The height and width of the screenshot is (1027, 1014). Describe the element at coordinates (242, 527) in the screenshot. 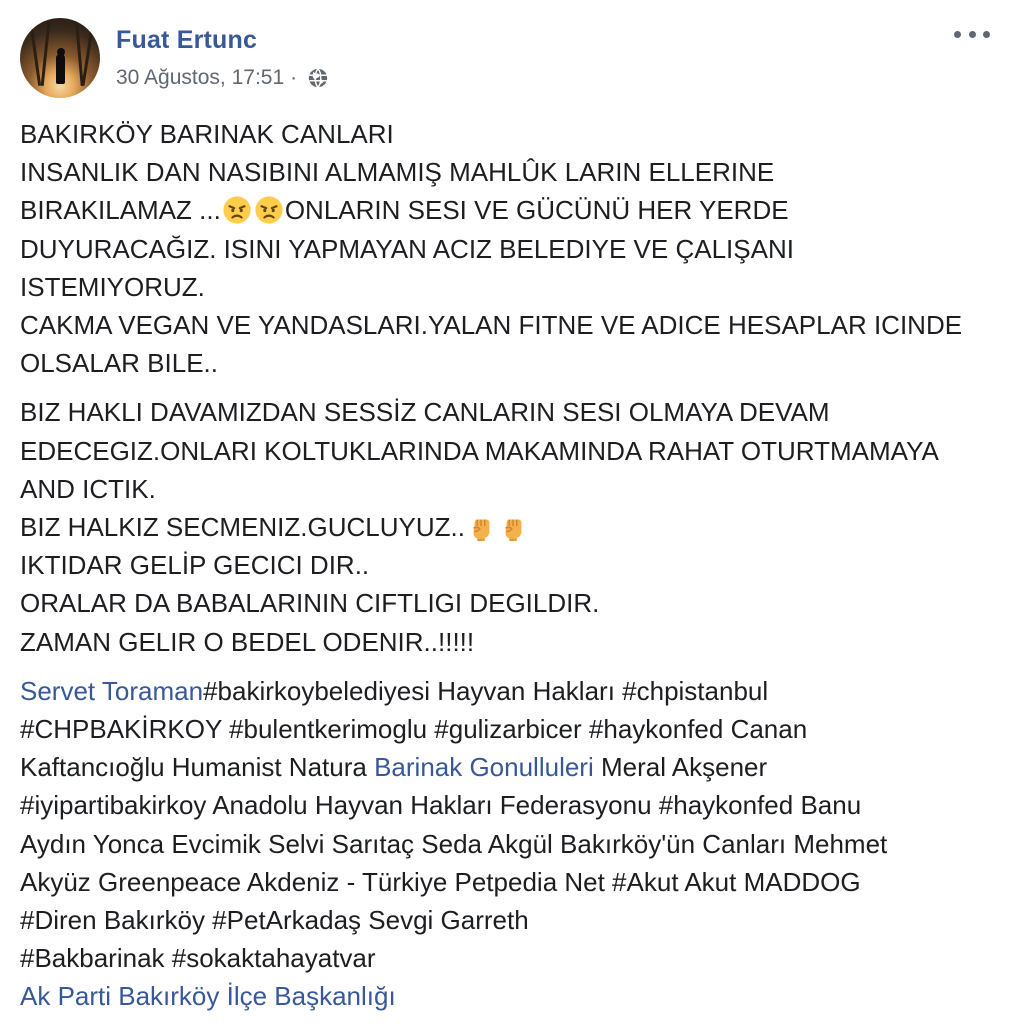

I see `text-segment: BIZ HALKIZ SECMENIZ.GUCLUYUZ..` at that location.